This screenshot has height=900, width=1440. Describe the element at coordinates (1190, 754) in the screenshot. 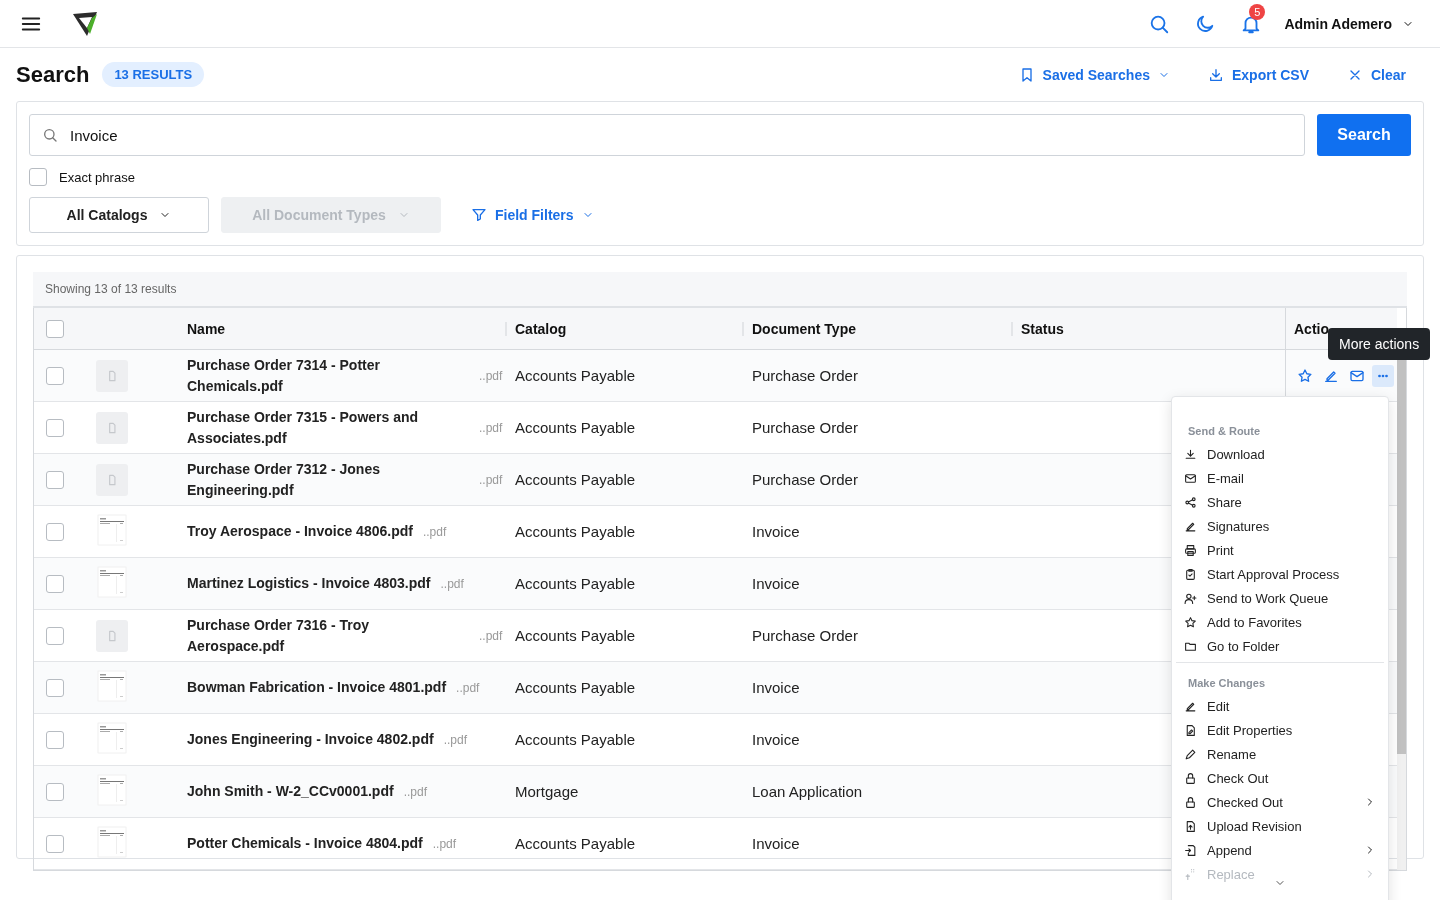

I see `pencil-icon` at that location.